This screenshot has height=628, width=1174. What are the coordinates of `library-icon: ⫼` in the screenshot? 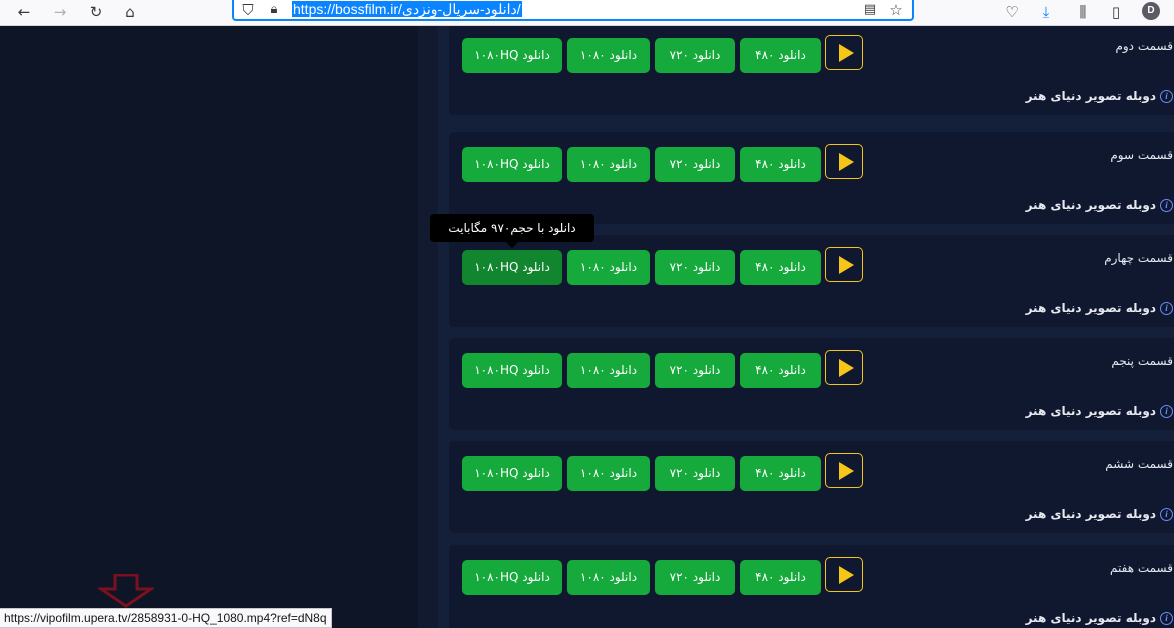 It's located at (1083, 12).